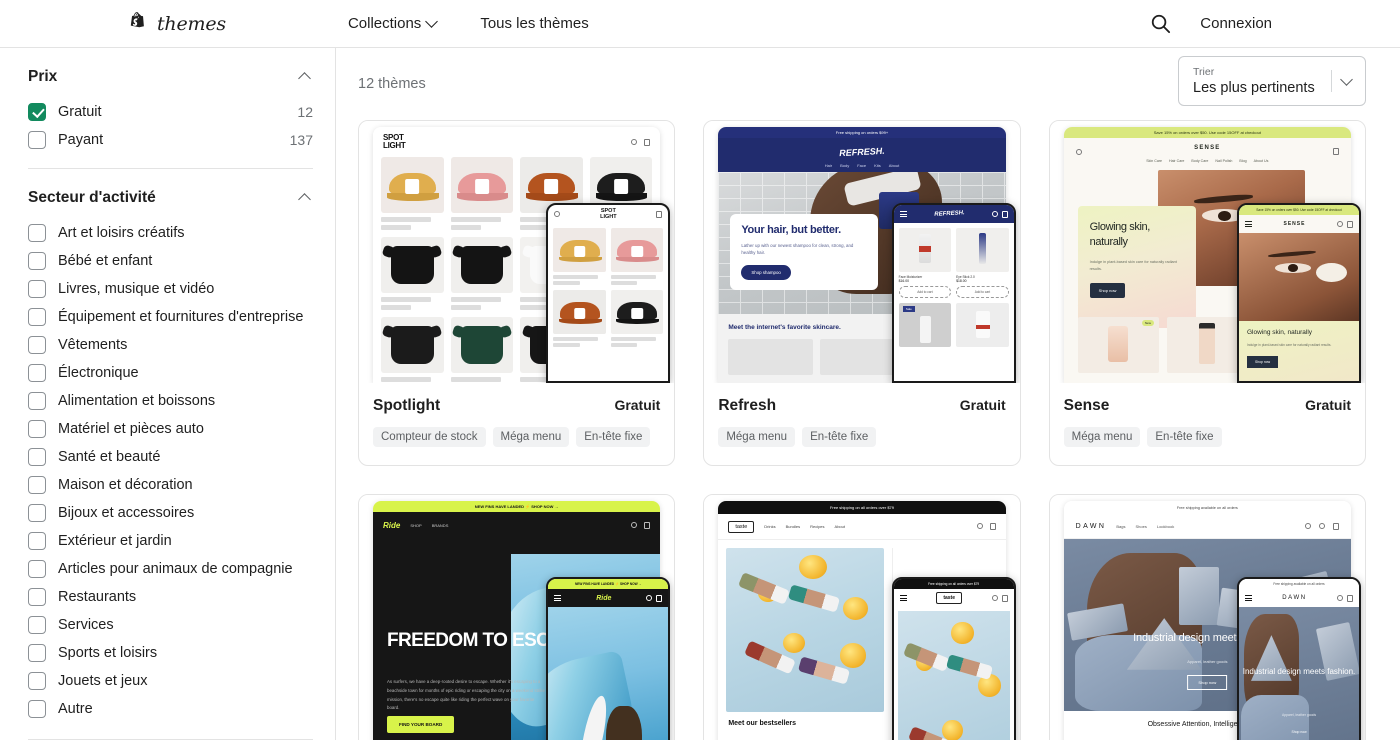 The width and height of the screenshot is (1400, 740). Describe the element at coordinates (137, 401) in the screenshot. I see `filter-option-industry-label: Alimentation et boissons` at that location.